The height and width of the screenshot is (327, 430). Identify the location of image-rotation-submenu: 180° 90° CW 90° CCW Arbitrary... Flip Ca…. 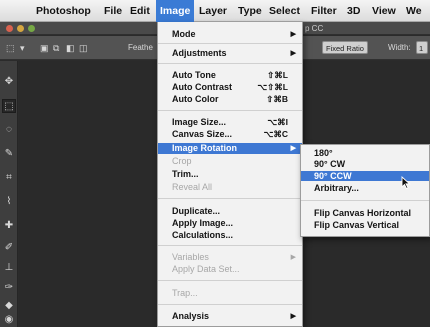
(365, 190).